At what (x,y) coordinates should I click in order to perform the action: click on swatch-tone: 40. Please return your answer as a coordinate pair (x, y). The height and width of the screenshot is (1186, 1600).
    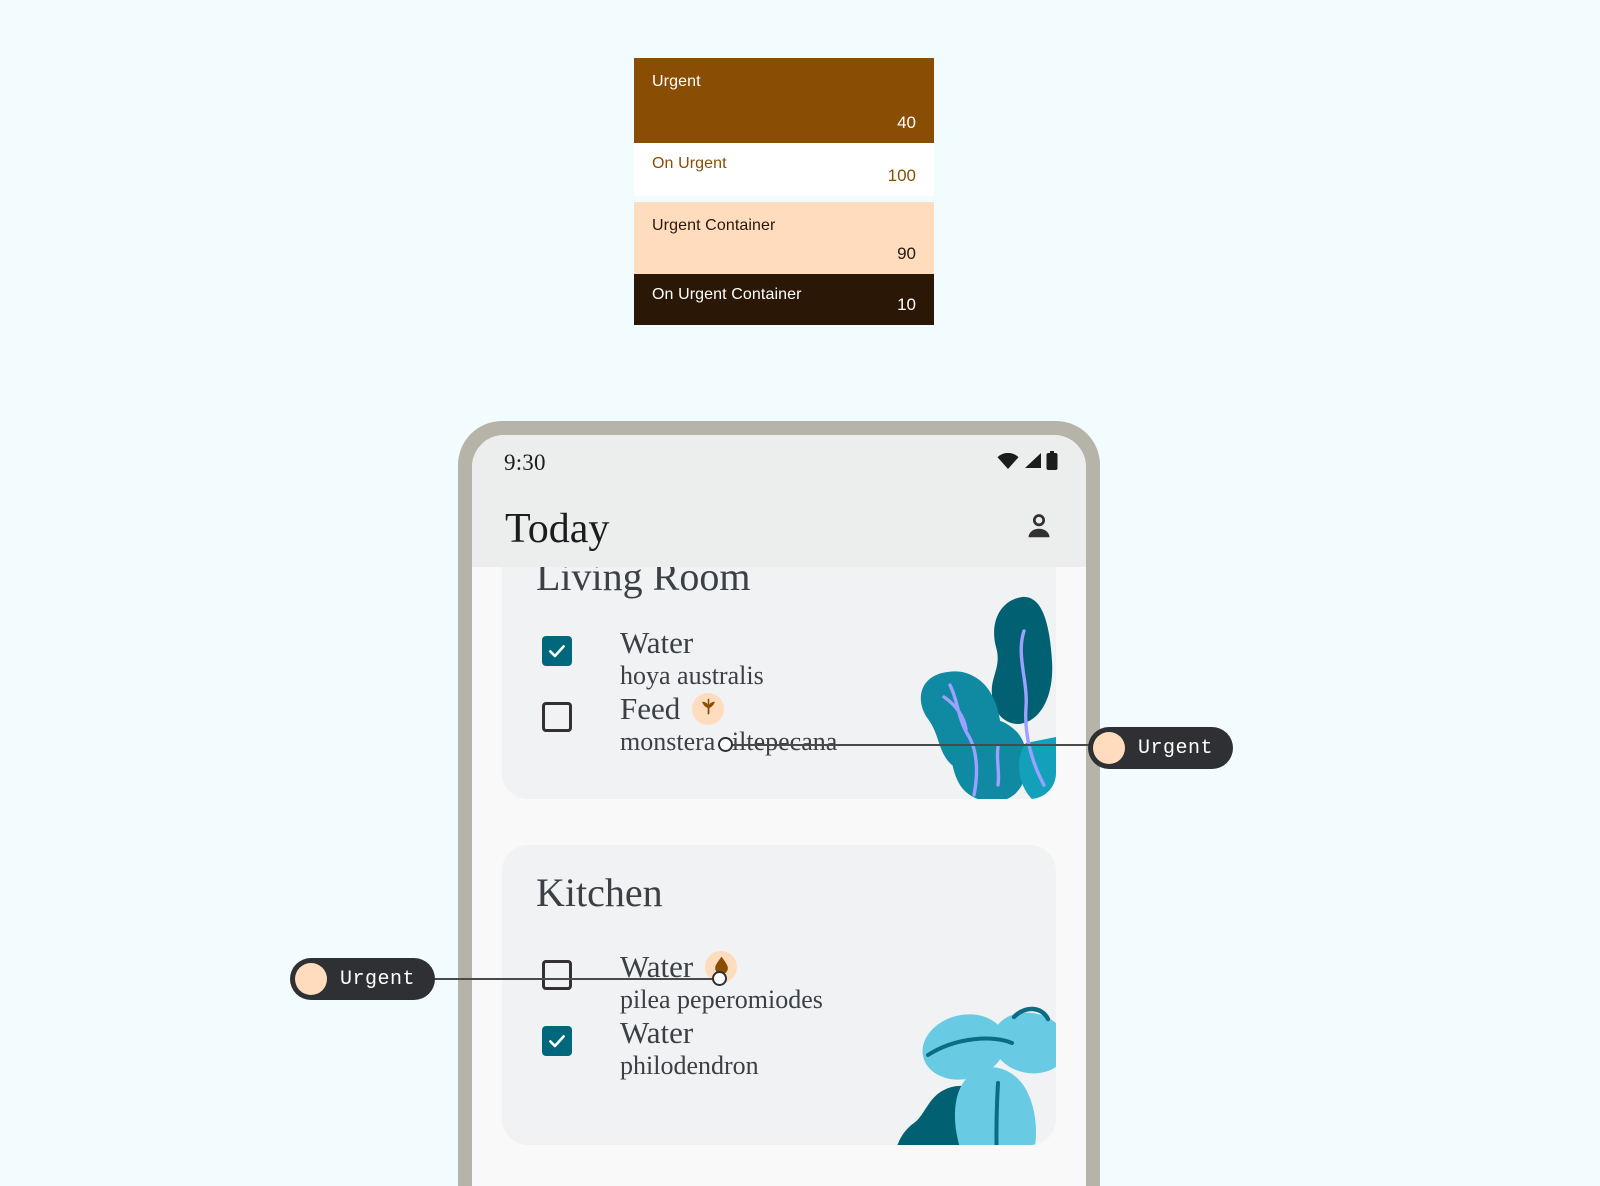
    Looking at the image, I should click on (906, 122).